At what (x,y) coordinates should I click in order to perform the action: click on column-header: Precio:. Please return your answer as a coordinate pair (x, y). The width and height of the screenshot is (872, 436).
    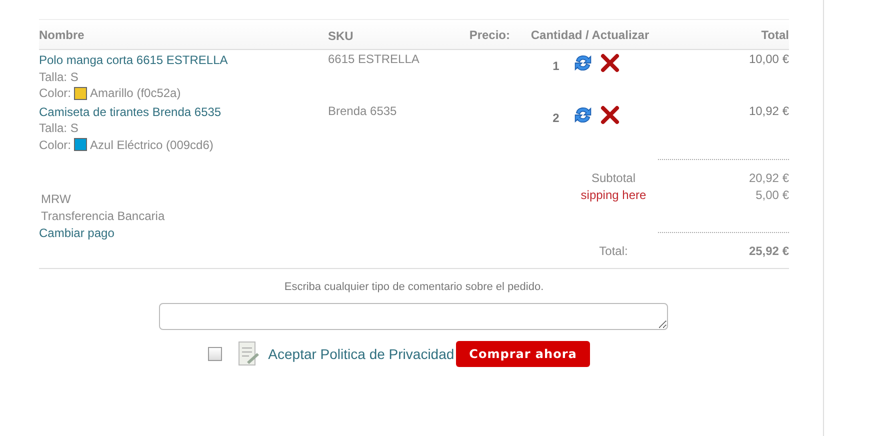
    Looking at the image, I should click on (489, 35).